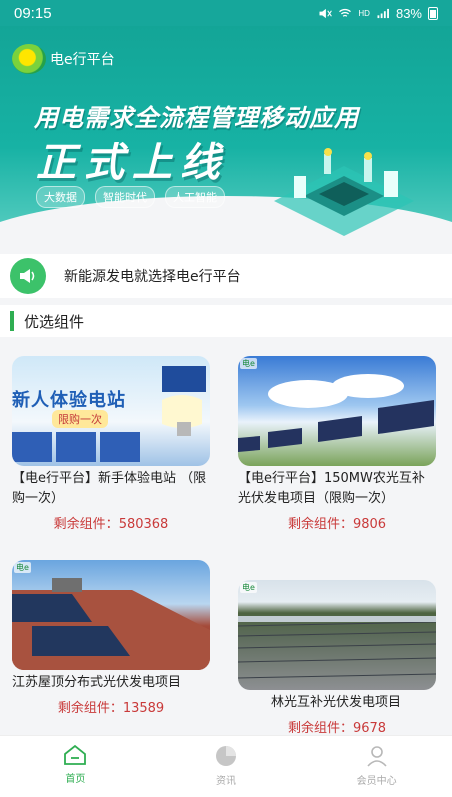  I want to click on product-remaining: 剩余组件：580368, so click(111, 522).